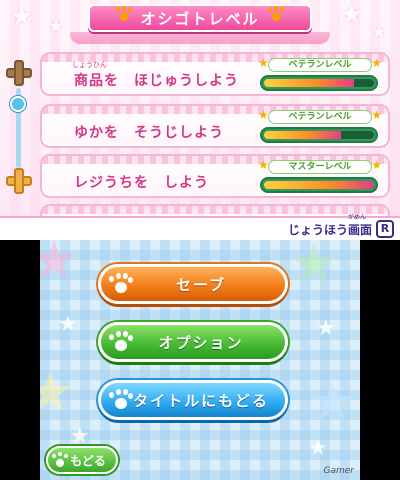  What do you see at coordinates (201, 400) in the screenshot?
I see `return-to-title-label: タイトルにもどる` at bounding box center [201, 400].